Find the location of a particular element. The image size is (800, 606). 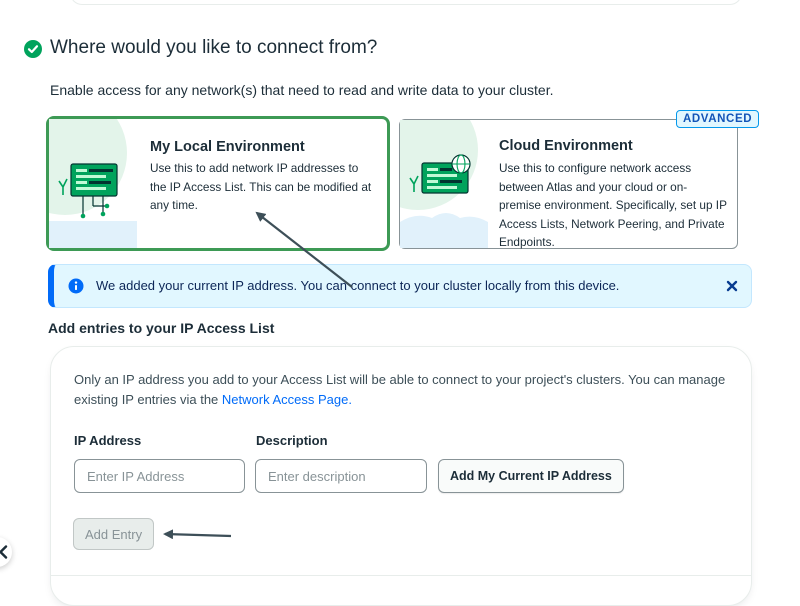

info-icon is located at coordinates (76, 286).